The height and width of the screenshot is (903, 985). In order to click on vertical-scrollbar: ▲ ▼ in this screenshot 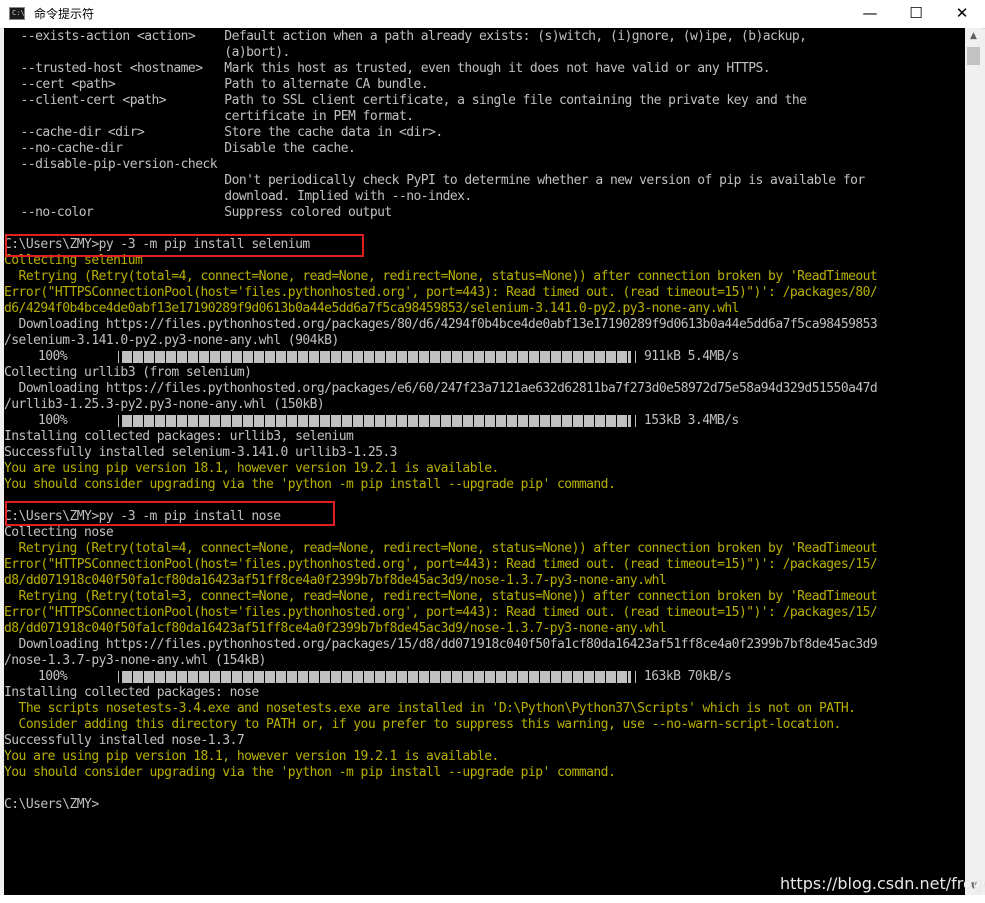, I will do `click(973, 461)`.